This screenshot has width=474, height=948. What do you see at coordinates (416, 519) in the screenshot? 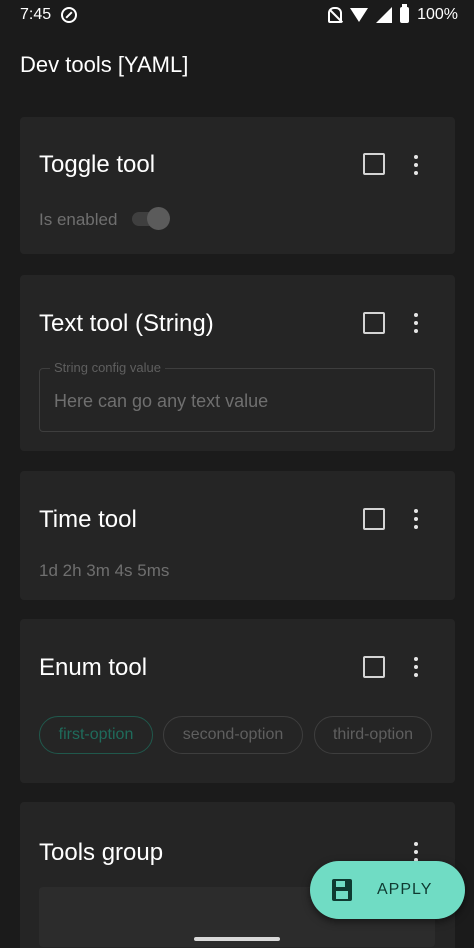
I see `time-tool-more-icon` at bounding box center [416, 519].